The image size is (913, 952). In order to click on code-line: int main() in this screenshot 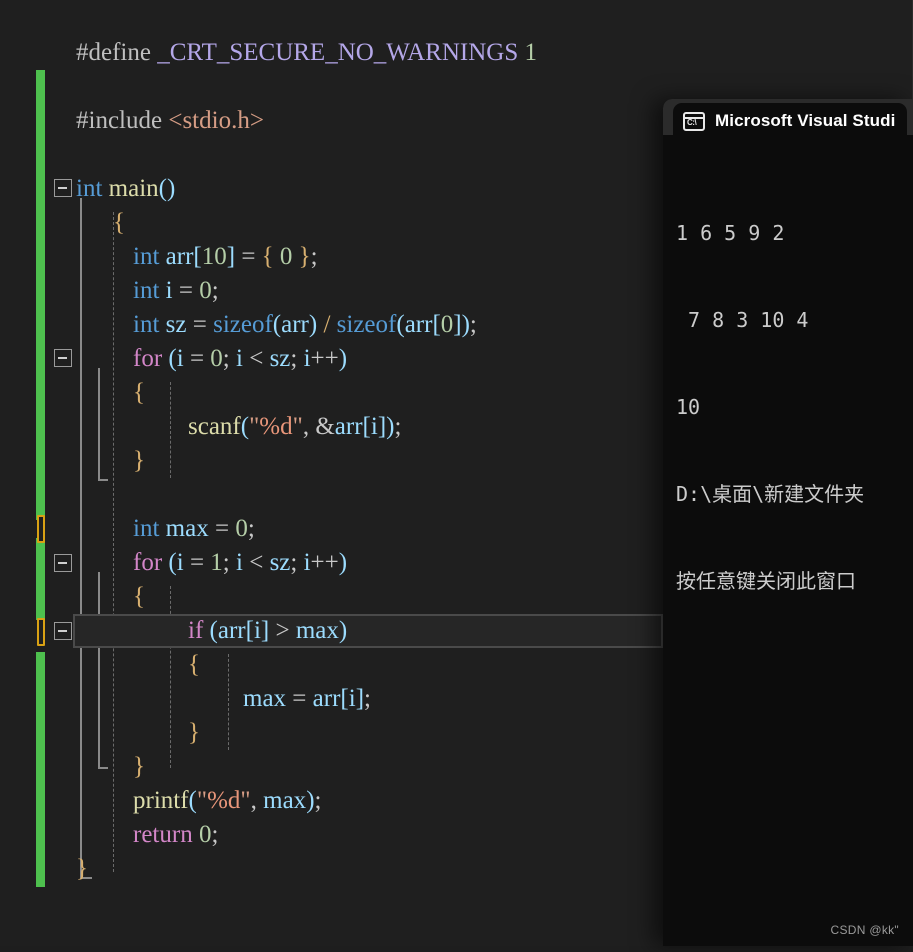, I will do `click(126, 188)`.